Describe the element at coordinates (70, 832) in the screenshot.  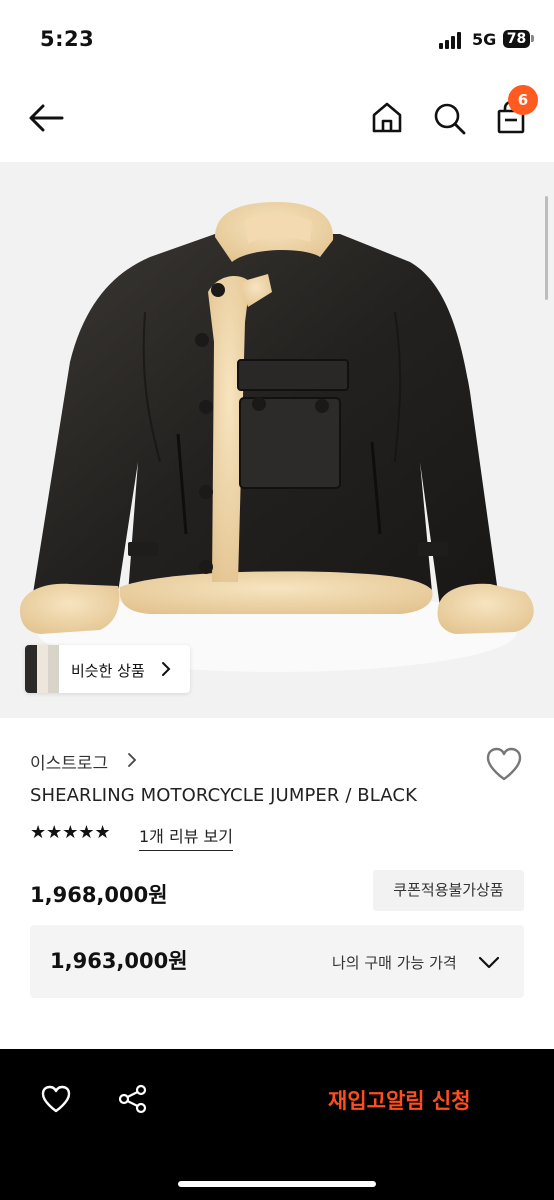
I see `rating-stars: ★★★★★` at that location.